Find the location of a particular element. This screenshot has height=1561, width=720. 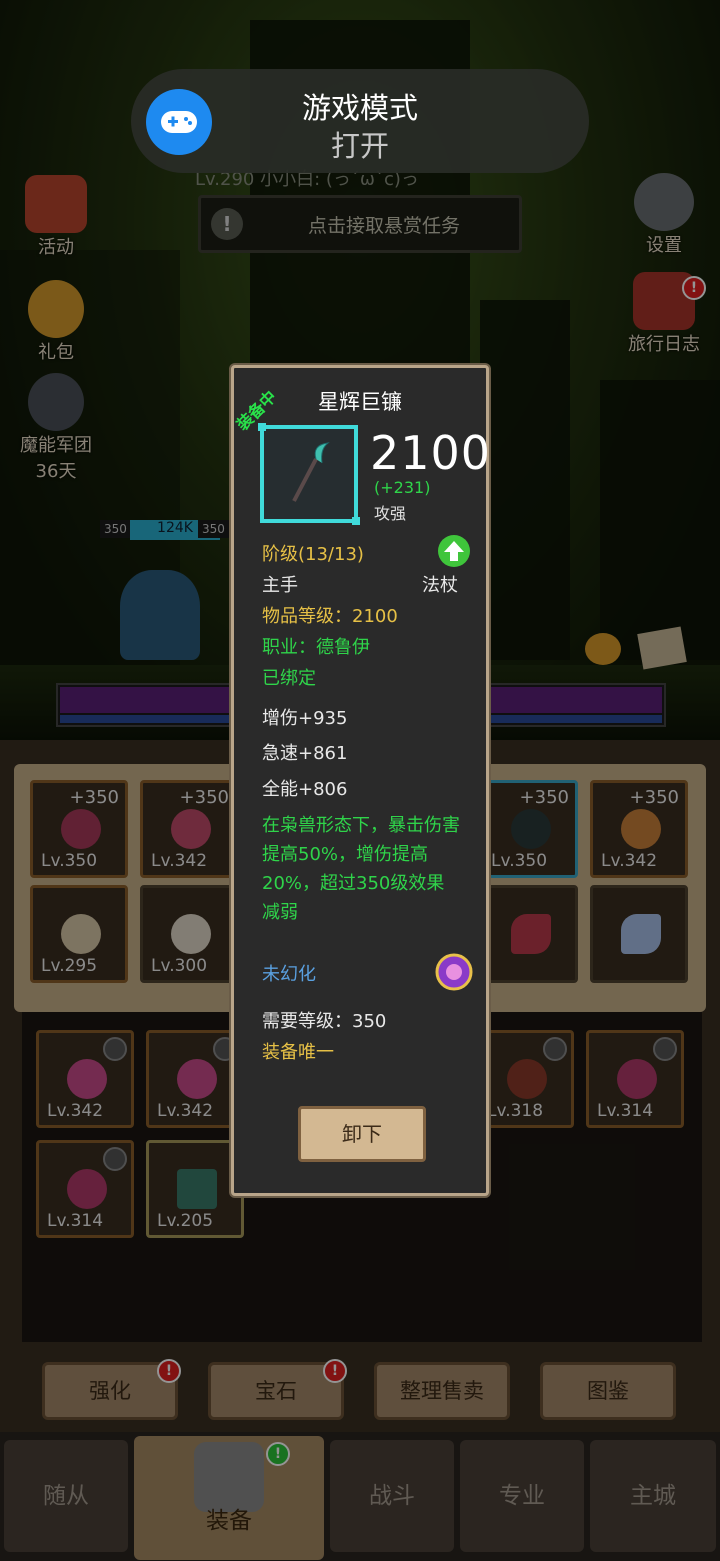

item-power: 2100 is located at coordinates (431, 453).